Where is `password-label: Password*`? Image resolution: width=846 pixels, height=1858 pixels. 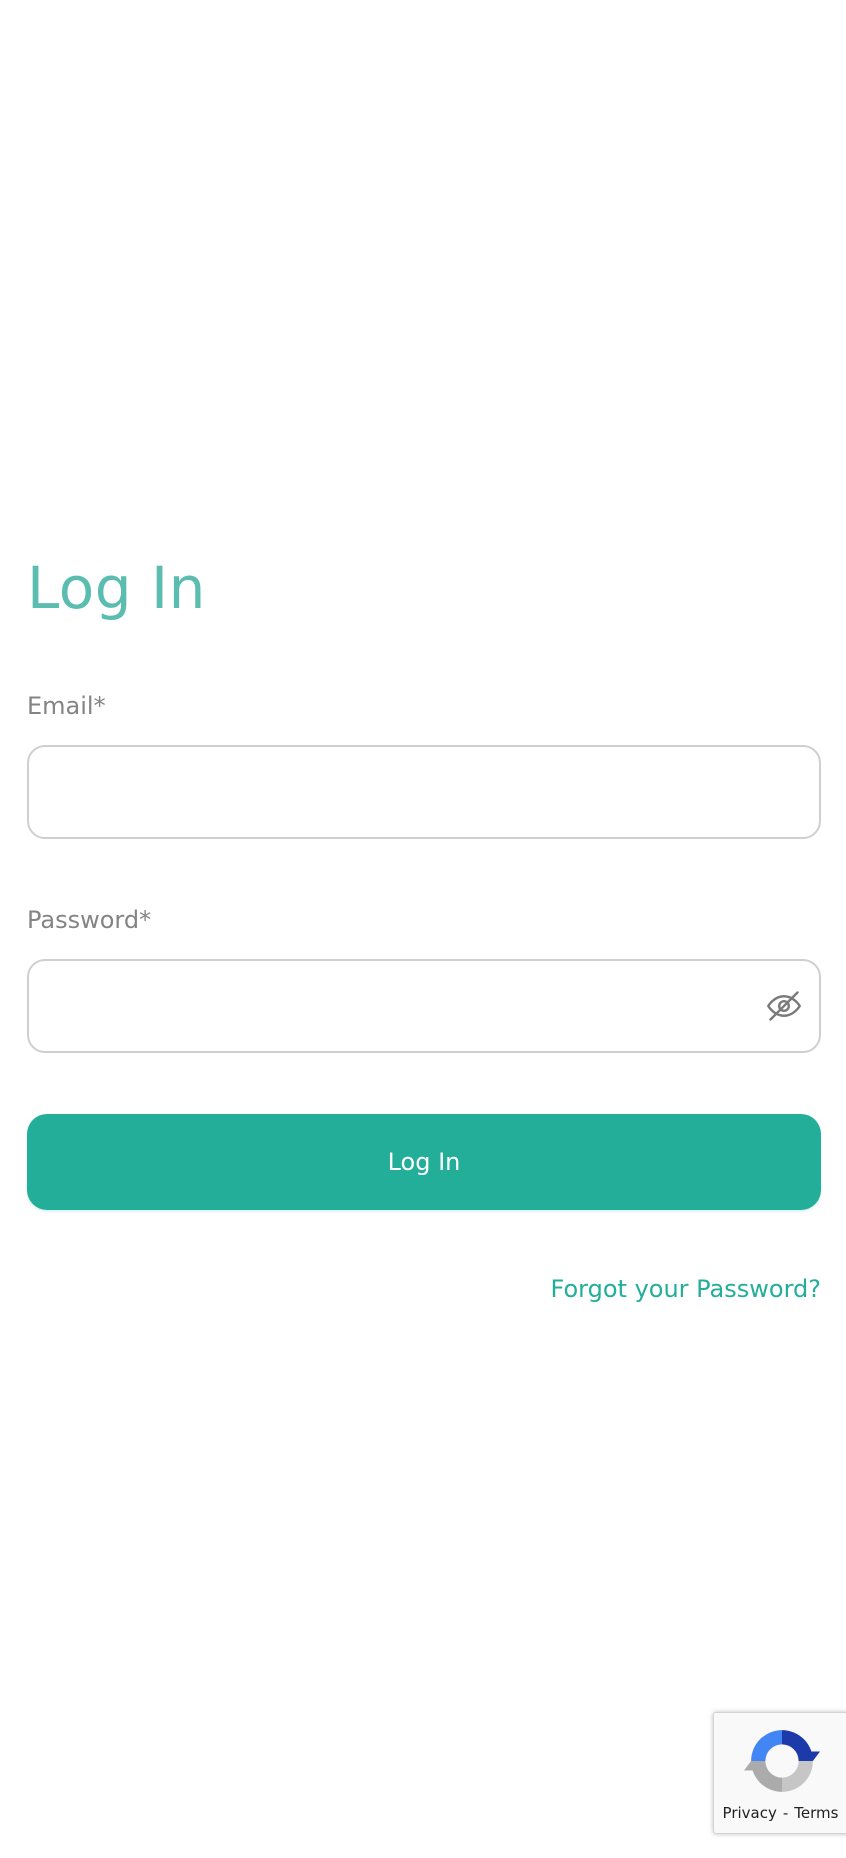
password-label: Password* is located at coordinates (89, 920).